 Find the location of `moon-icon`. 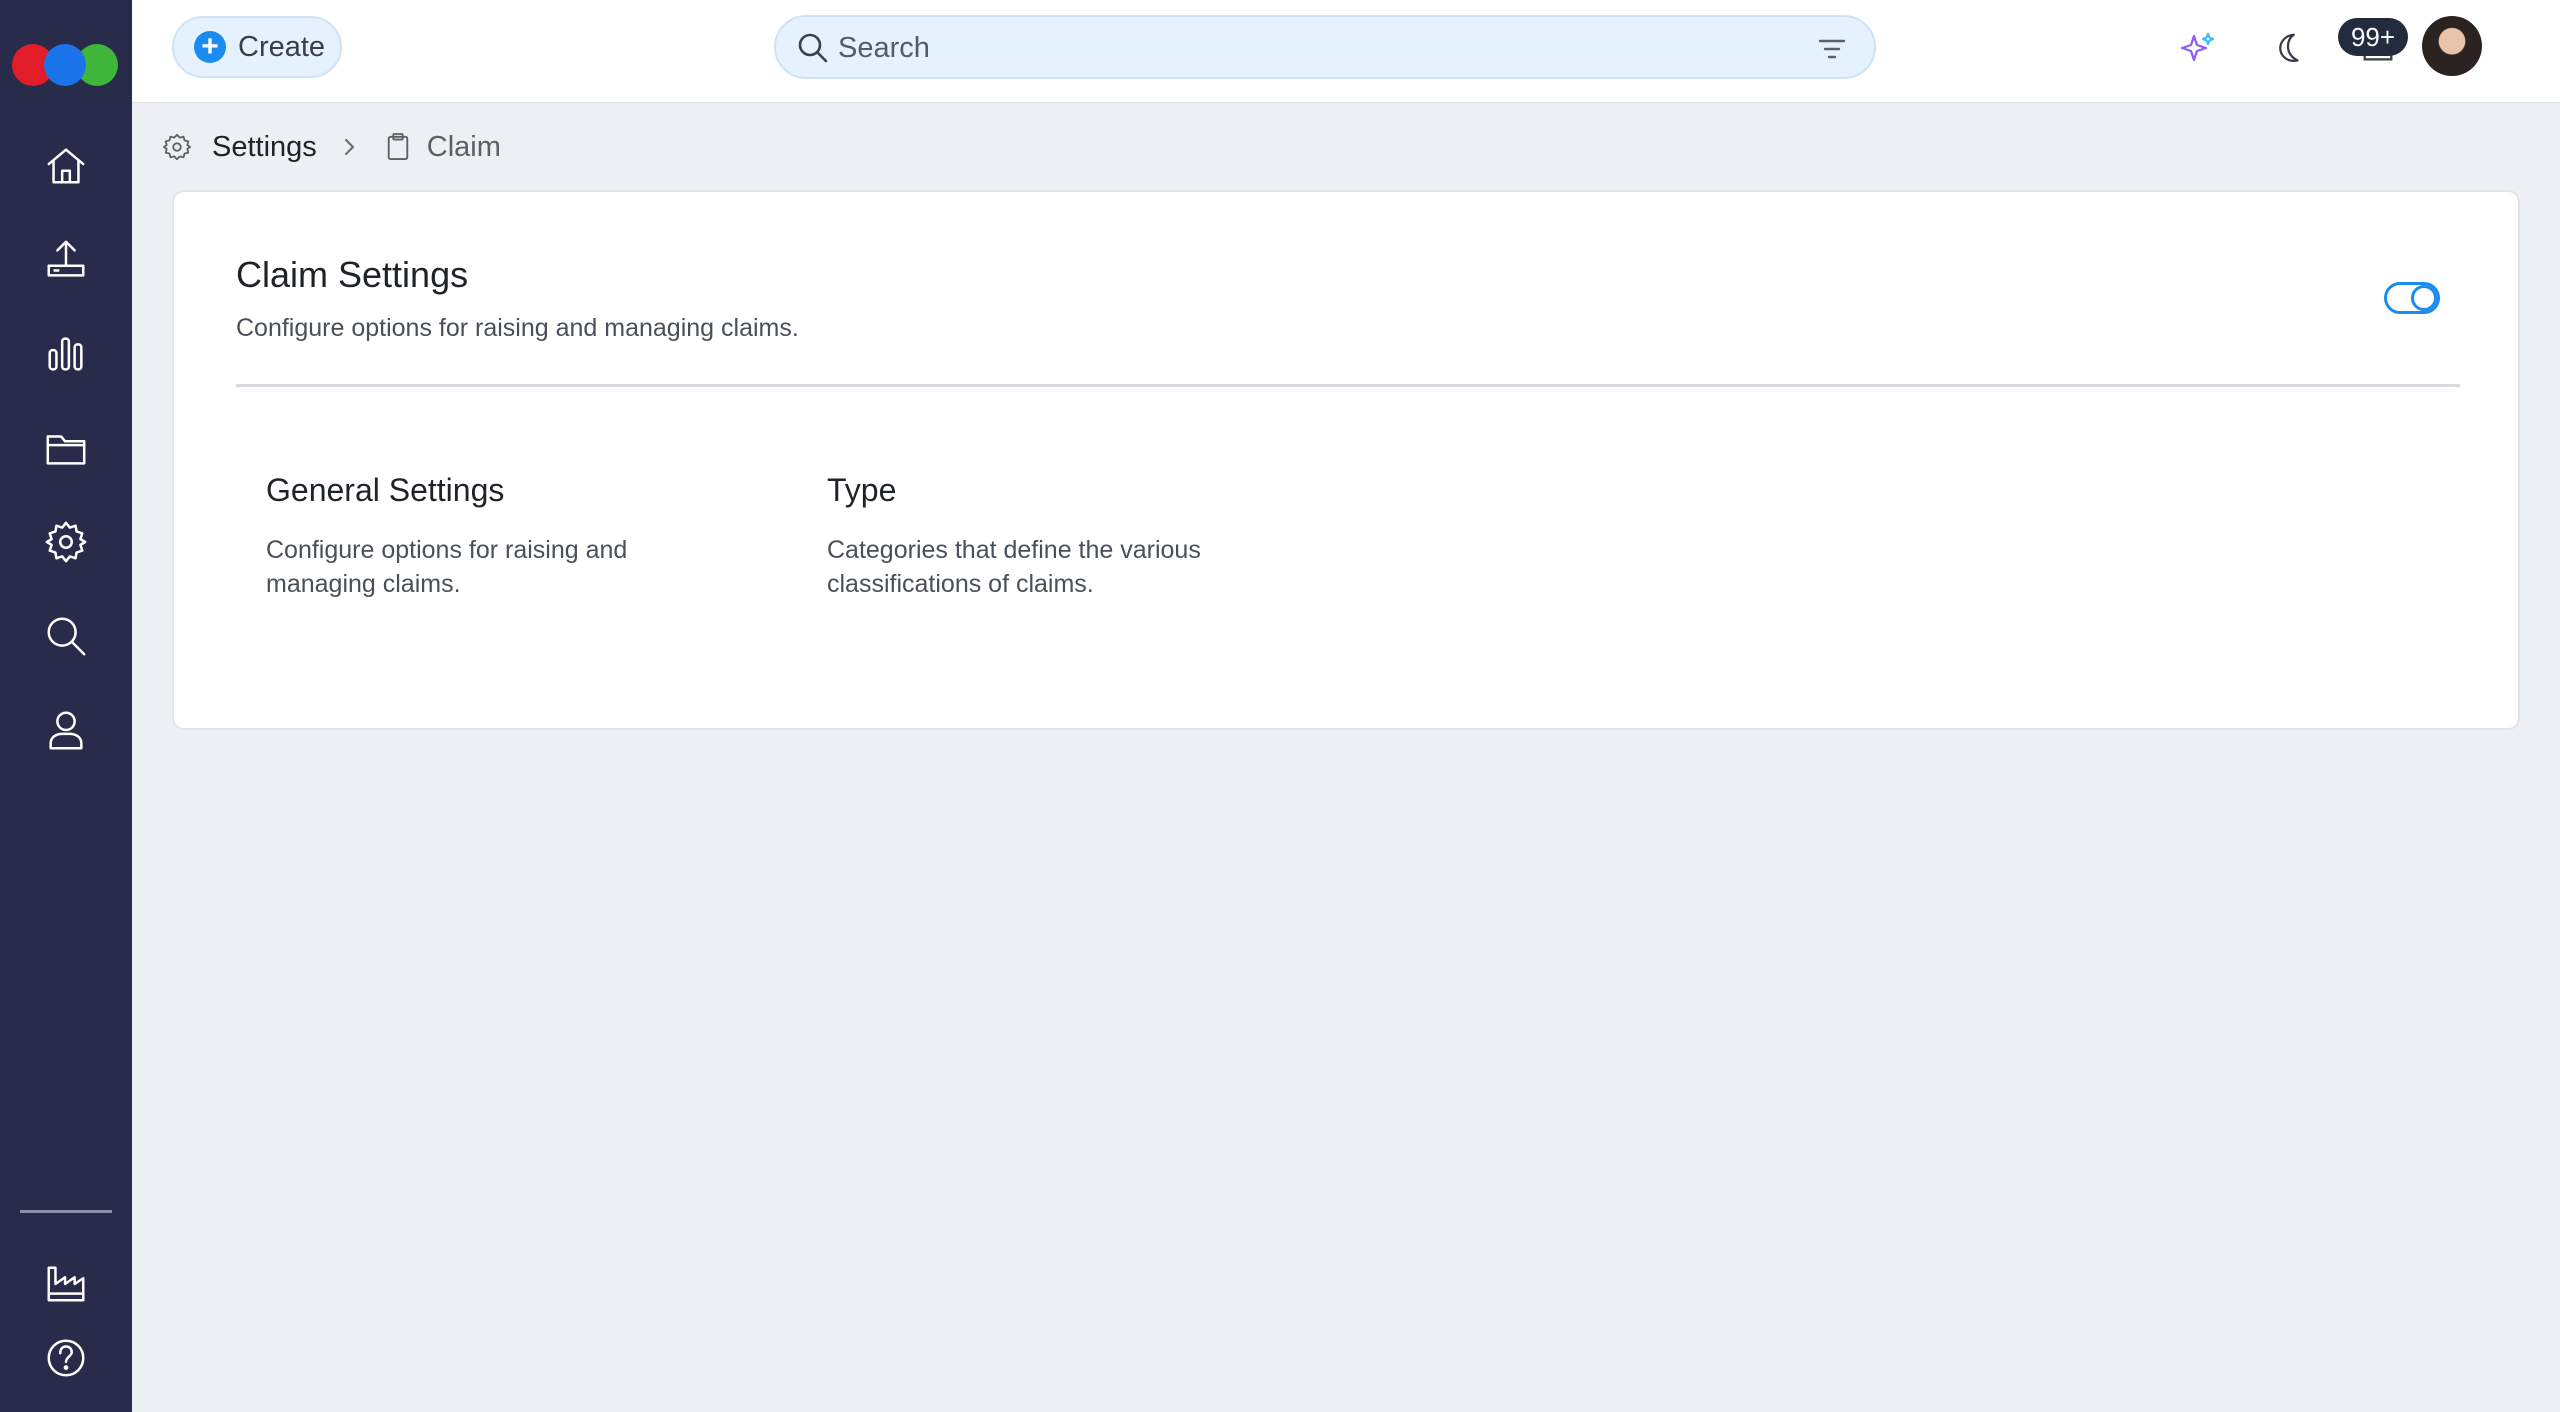

moon-icon is located at coordinates (2289, 47).